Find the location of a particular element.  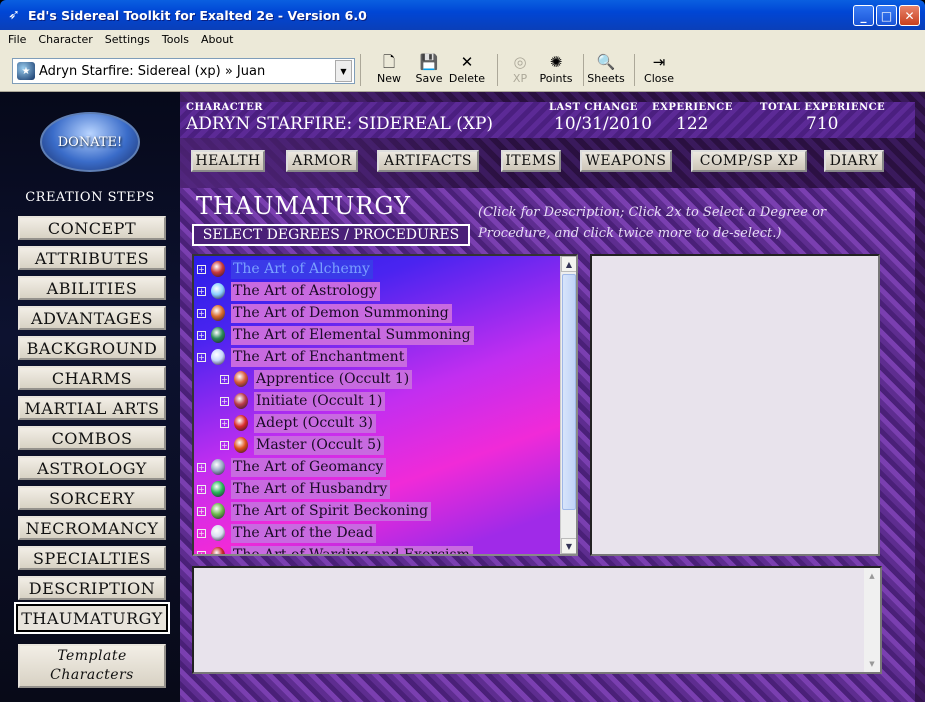

tree-subitem: + Initiate (Occult 1) is located at coordinates (303, 401).